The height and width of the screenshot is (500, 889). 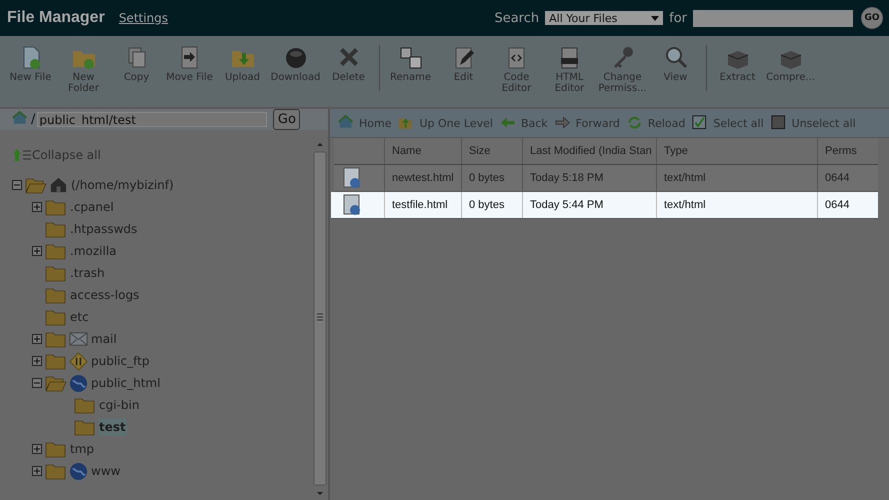 I want to click on reload-icon, so click(x=635, y=123).